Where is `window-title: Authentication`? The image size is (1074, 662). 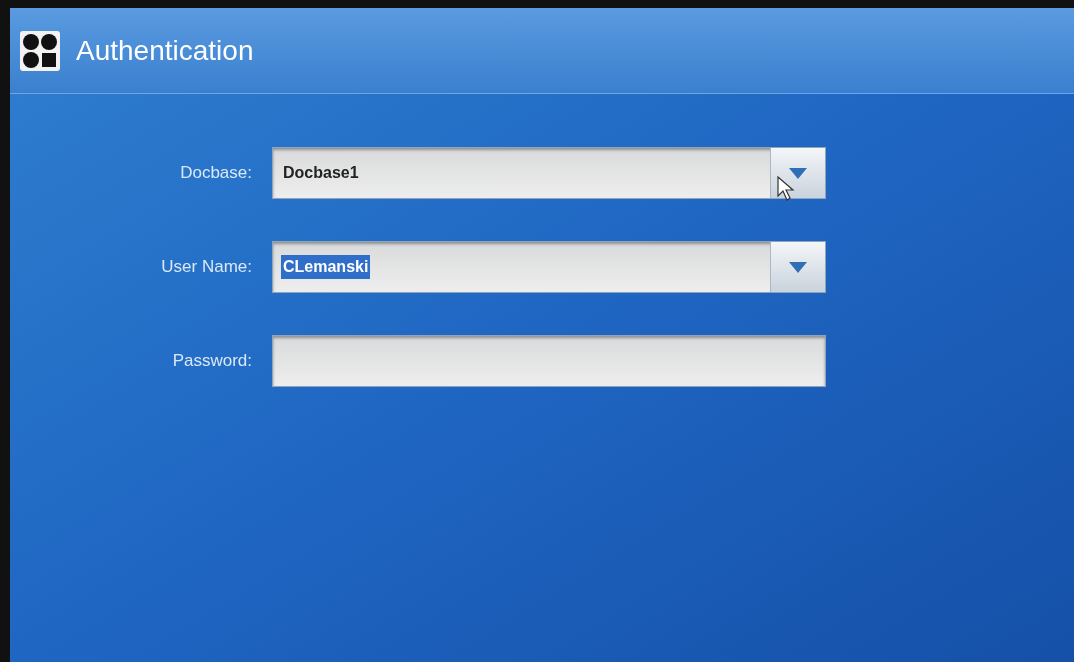 window-title: Authentication is located at coordinates (165, 50).